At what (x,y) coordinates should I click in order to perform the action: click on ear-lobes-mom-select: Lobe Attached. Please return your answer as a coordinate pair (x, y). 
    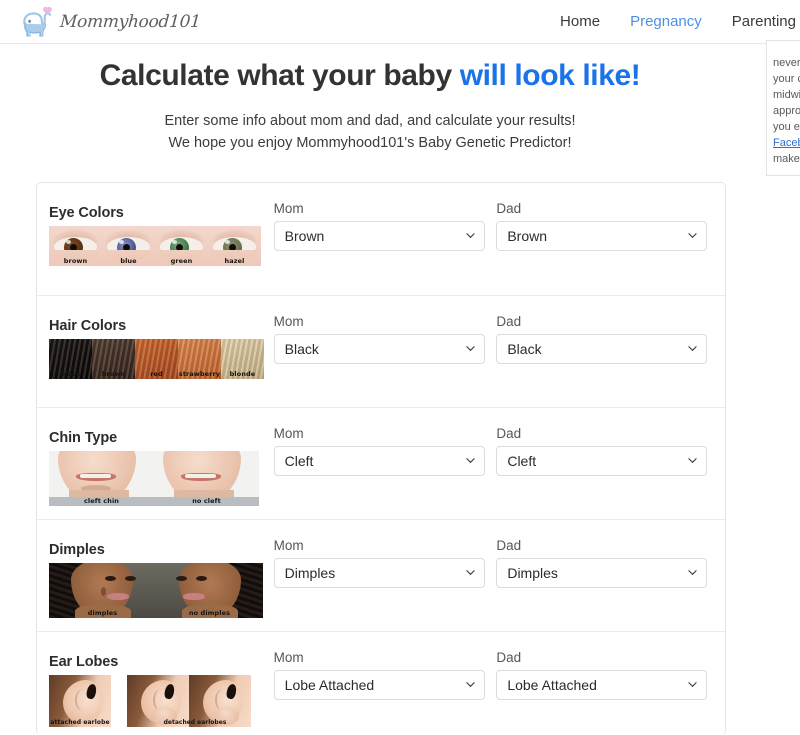
    Looking at the image, I should click on (379, 685).